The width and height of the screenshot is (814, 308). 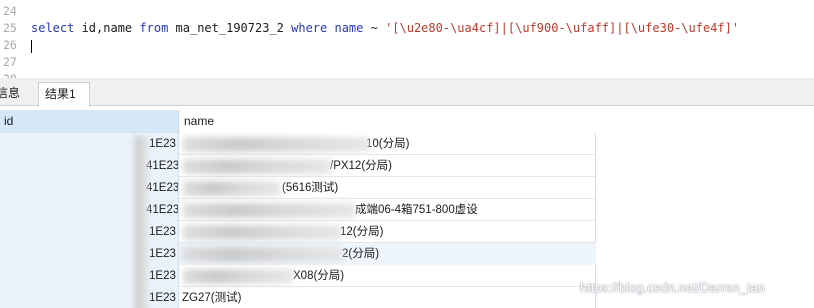 I want to click on cell-name-text: 10(分局), so click(x=388, y=144).